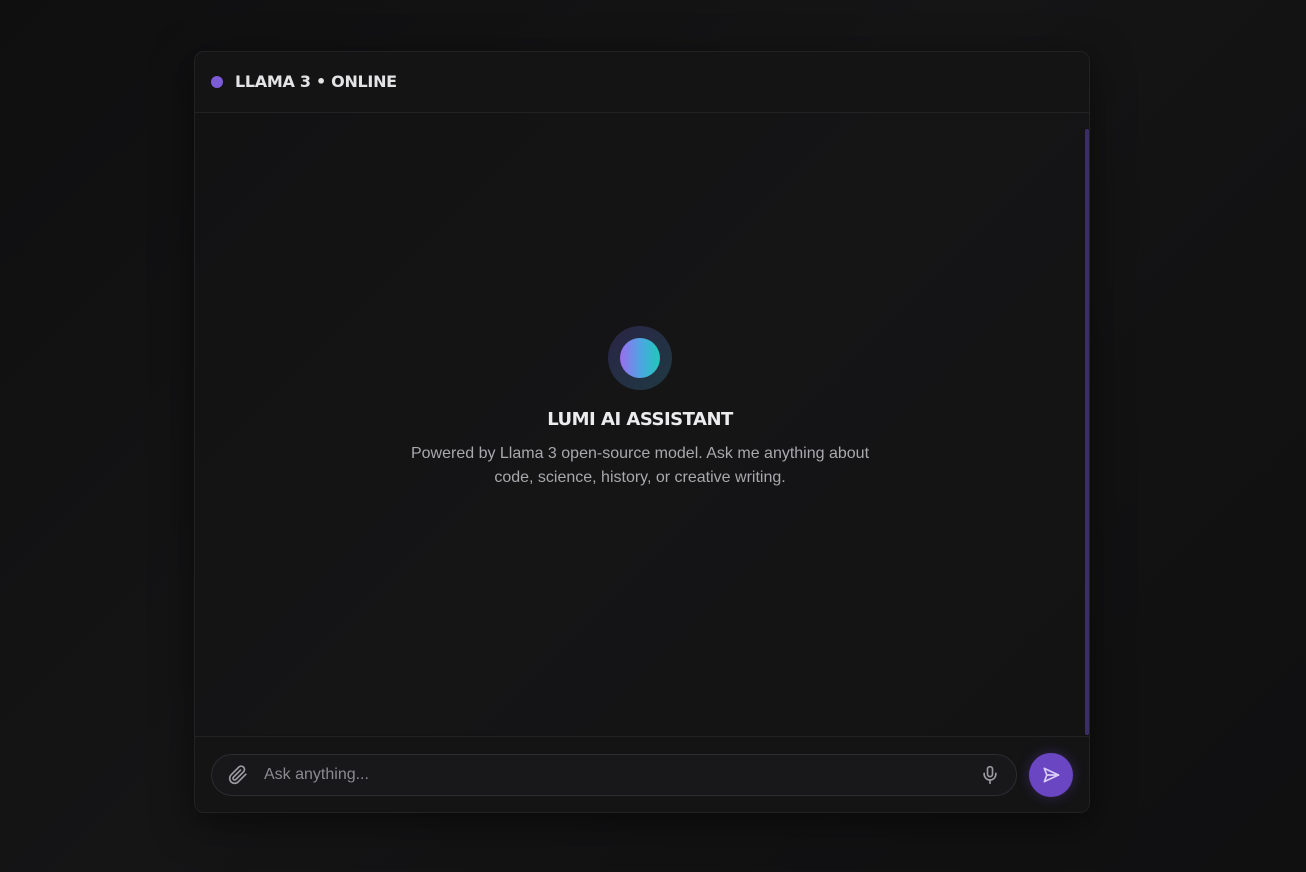 The height and width of the screenshot is (872, 1306). I want to click on assistant-title: LUMI AI ASSISTANT, so click(640, 419).